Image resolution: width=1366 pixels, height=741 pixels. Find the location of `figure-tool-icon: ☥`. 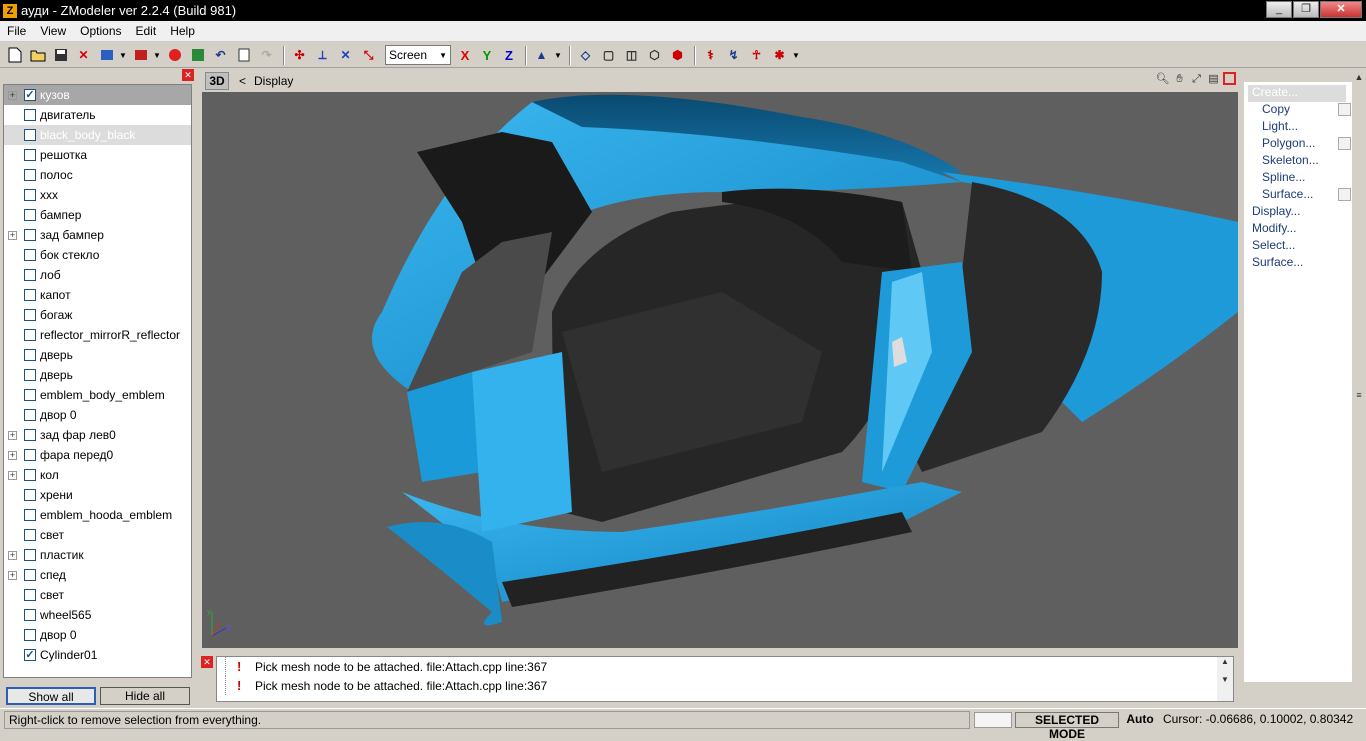

figure-tool-icon: ☥ is located at coordinates (756, 55).